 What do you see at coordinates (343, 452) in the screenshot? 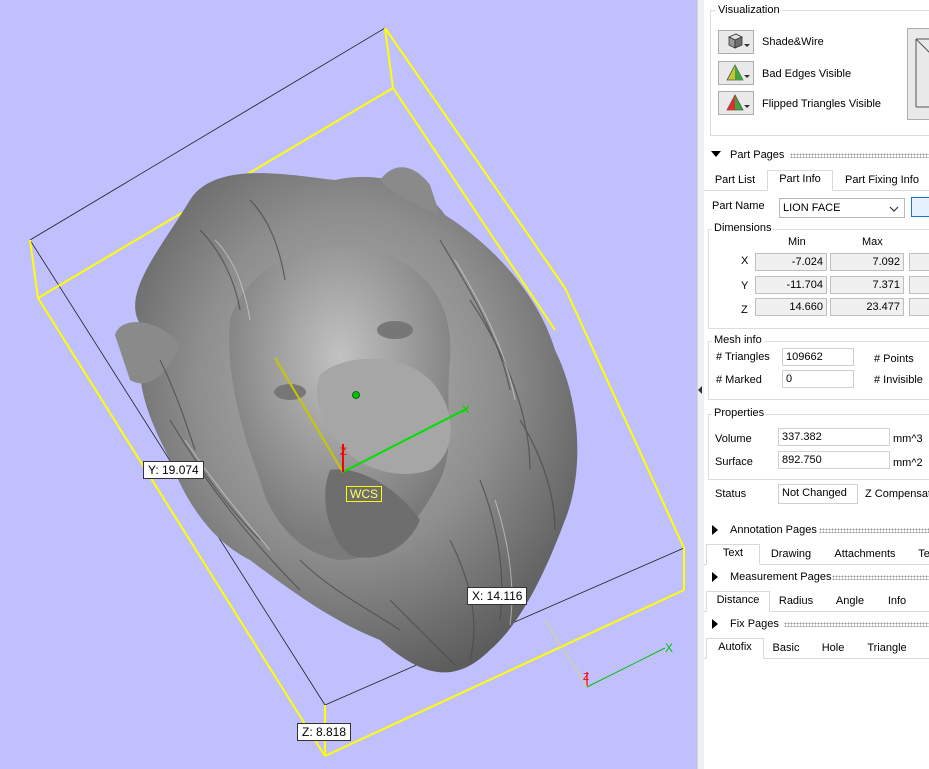
I see `wcs-z-letter: Z` at bounding box center [343, 452].